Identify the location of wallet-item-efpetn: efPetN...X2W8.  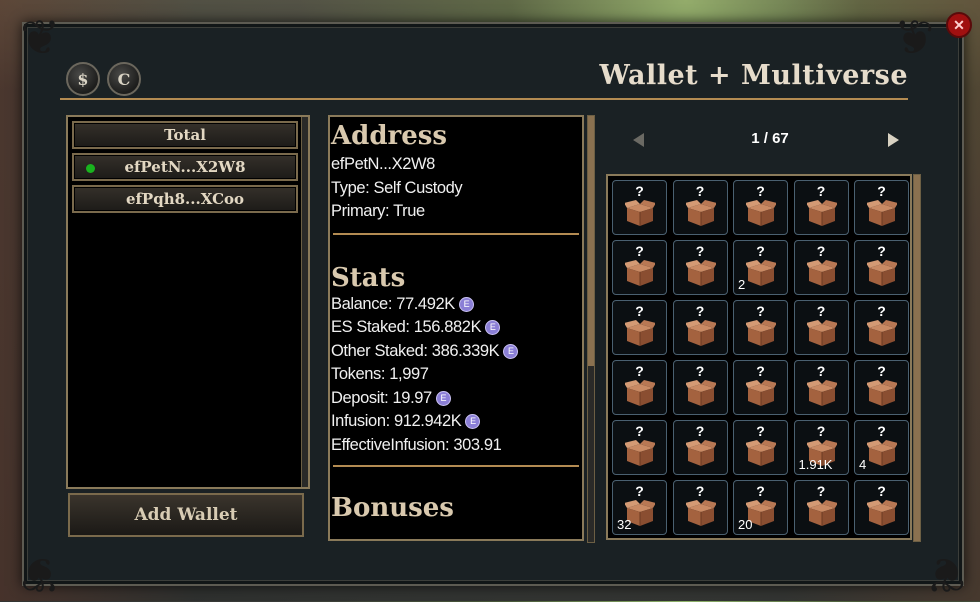
(185, 167).